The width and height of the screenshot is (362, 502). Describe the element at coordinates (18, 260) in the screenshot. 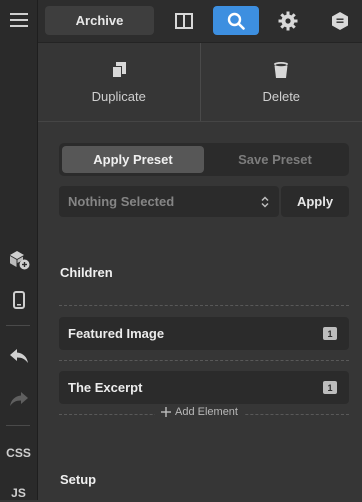

I see `add-component-icon` at that location.